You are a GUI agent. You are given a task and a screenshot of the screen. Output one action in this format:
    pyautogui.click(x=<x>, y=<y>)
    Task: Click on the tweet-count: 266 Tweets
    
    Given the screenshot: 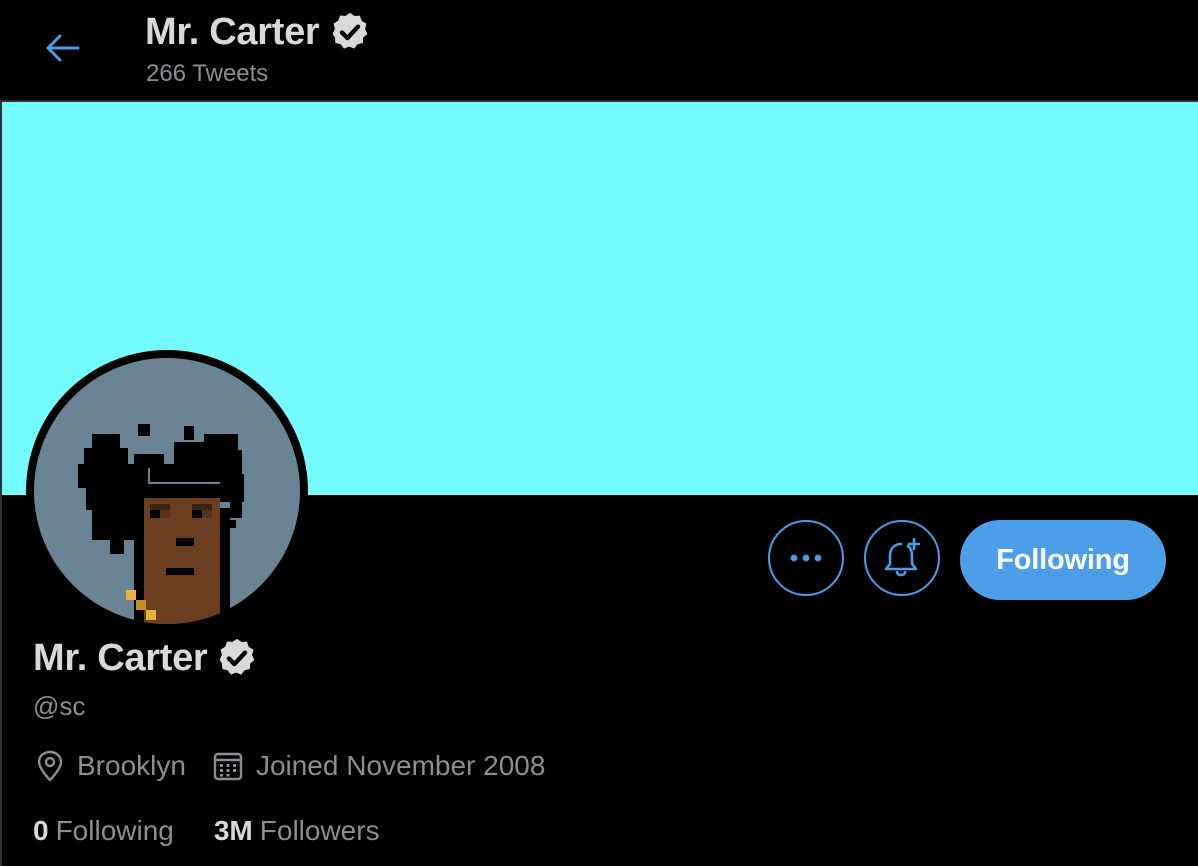 What is the action you would take?
    pyautogui.click(x=207, y=73)
    